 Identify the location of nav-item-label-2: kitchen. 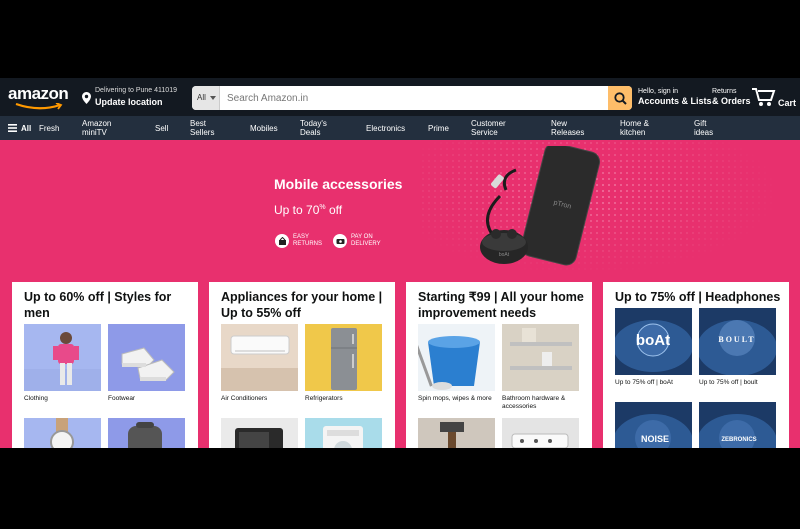
(633, 132).